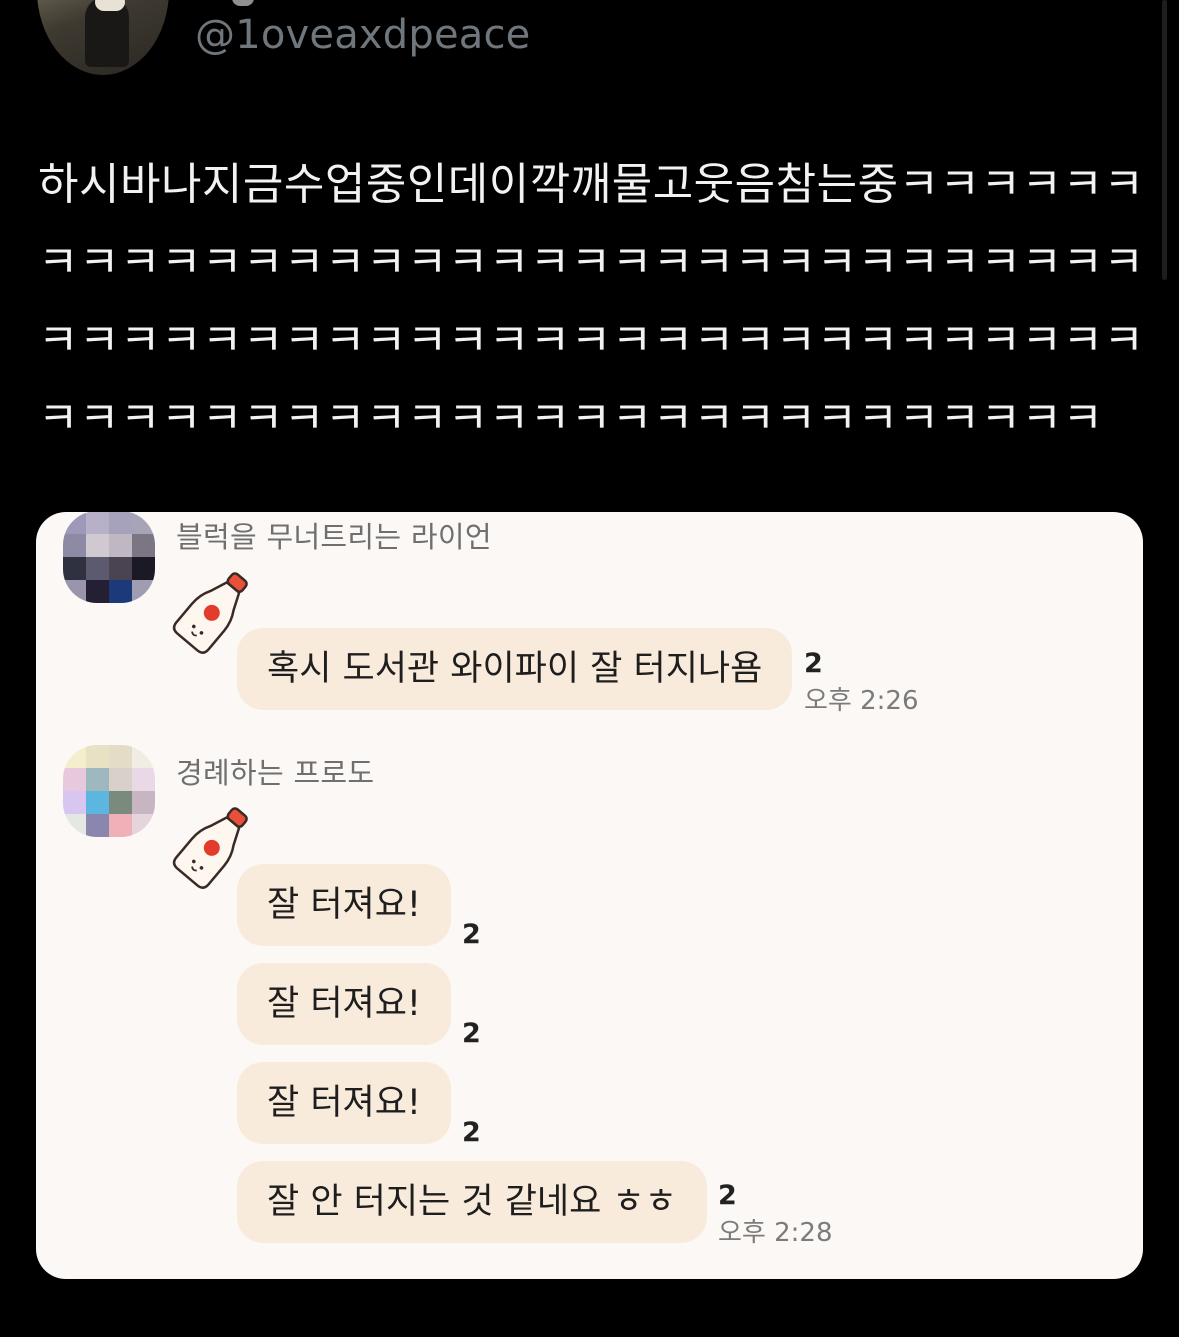 The image size is (1179, 1337). Describe the element at coordinates (515, 669) in the screenshot. I see `chat-bubble: 혹시 도서관 와이파이 잘 터지나욤` at that location.